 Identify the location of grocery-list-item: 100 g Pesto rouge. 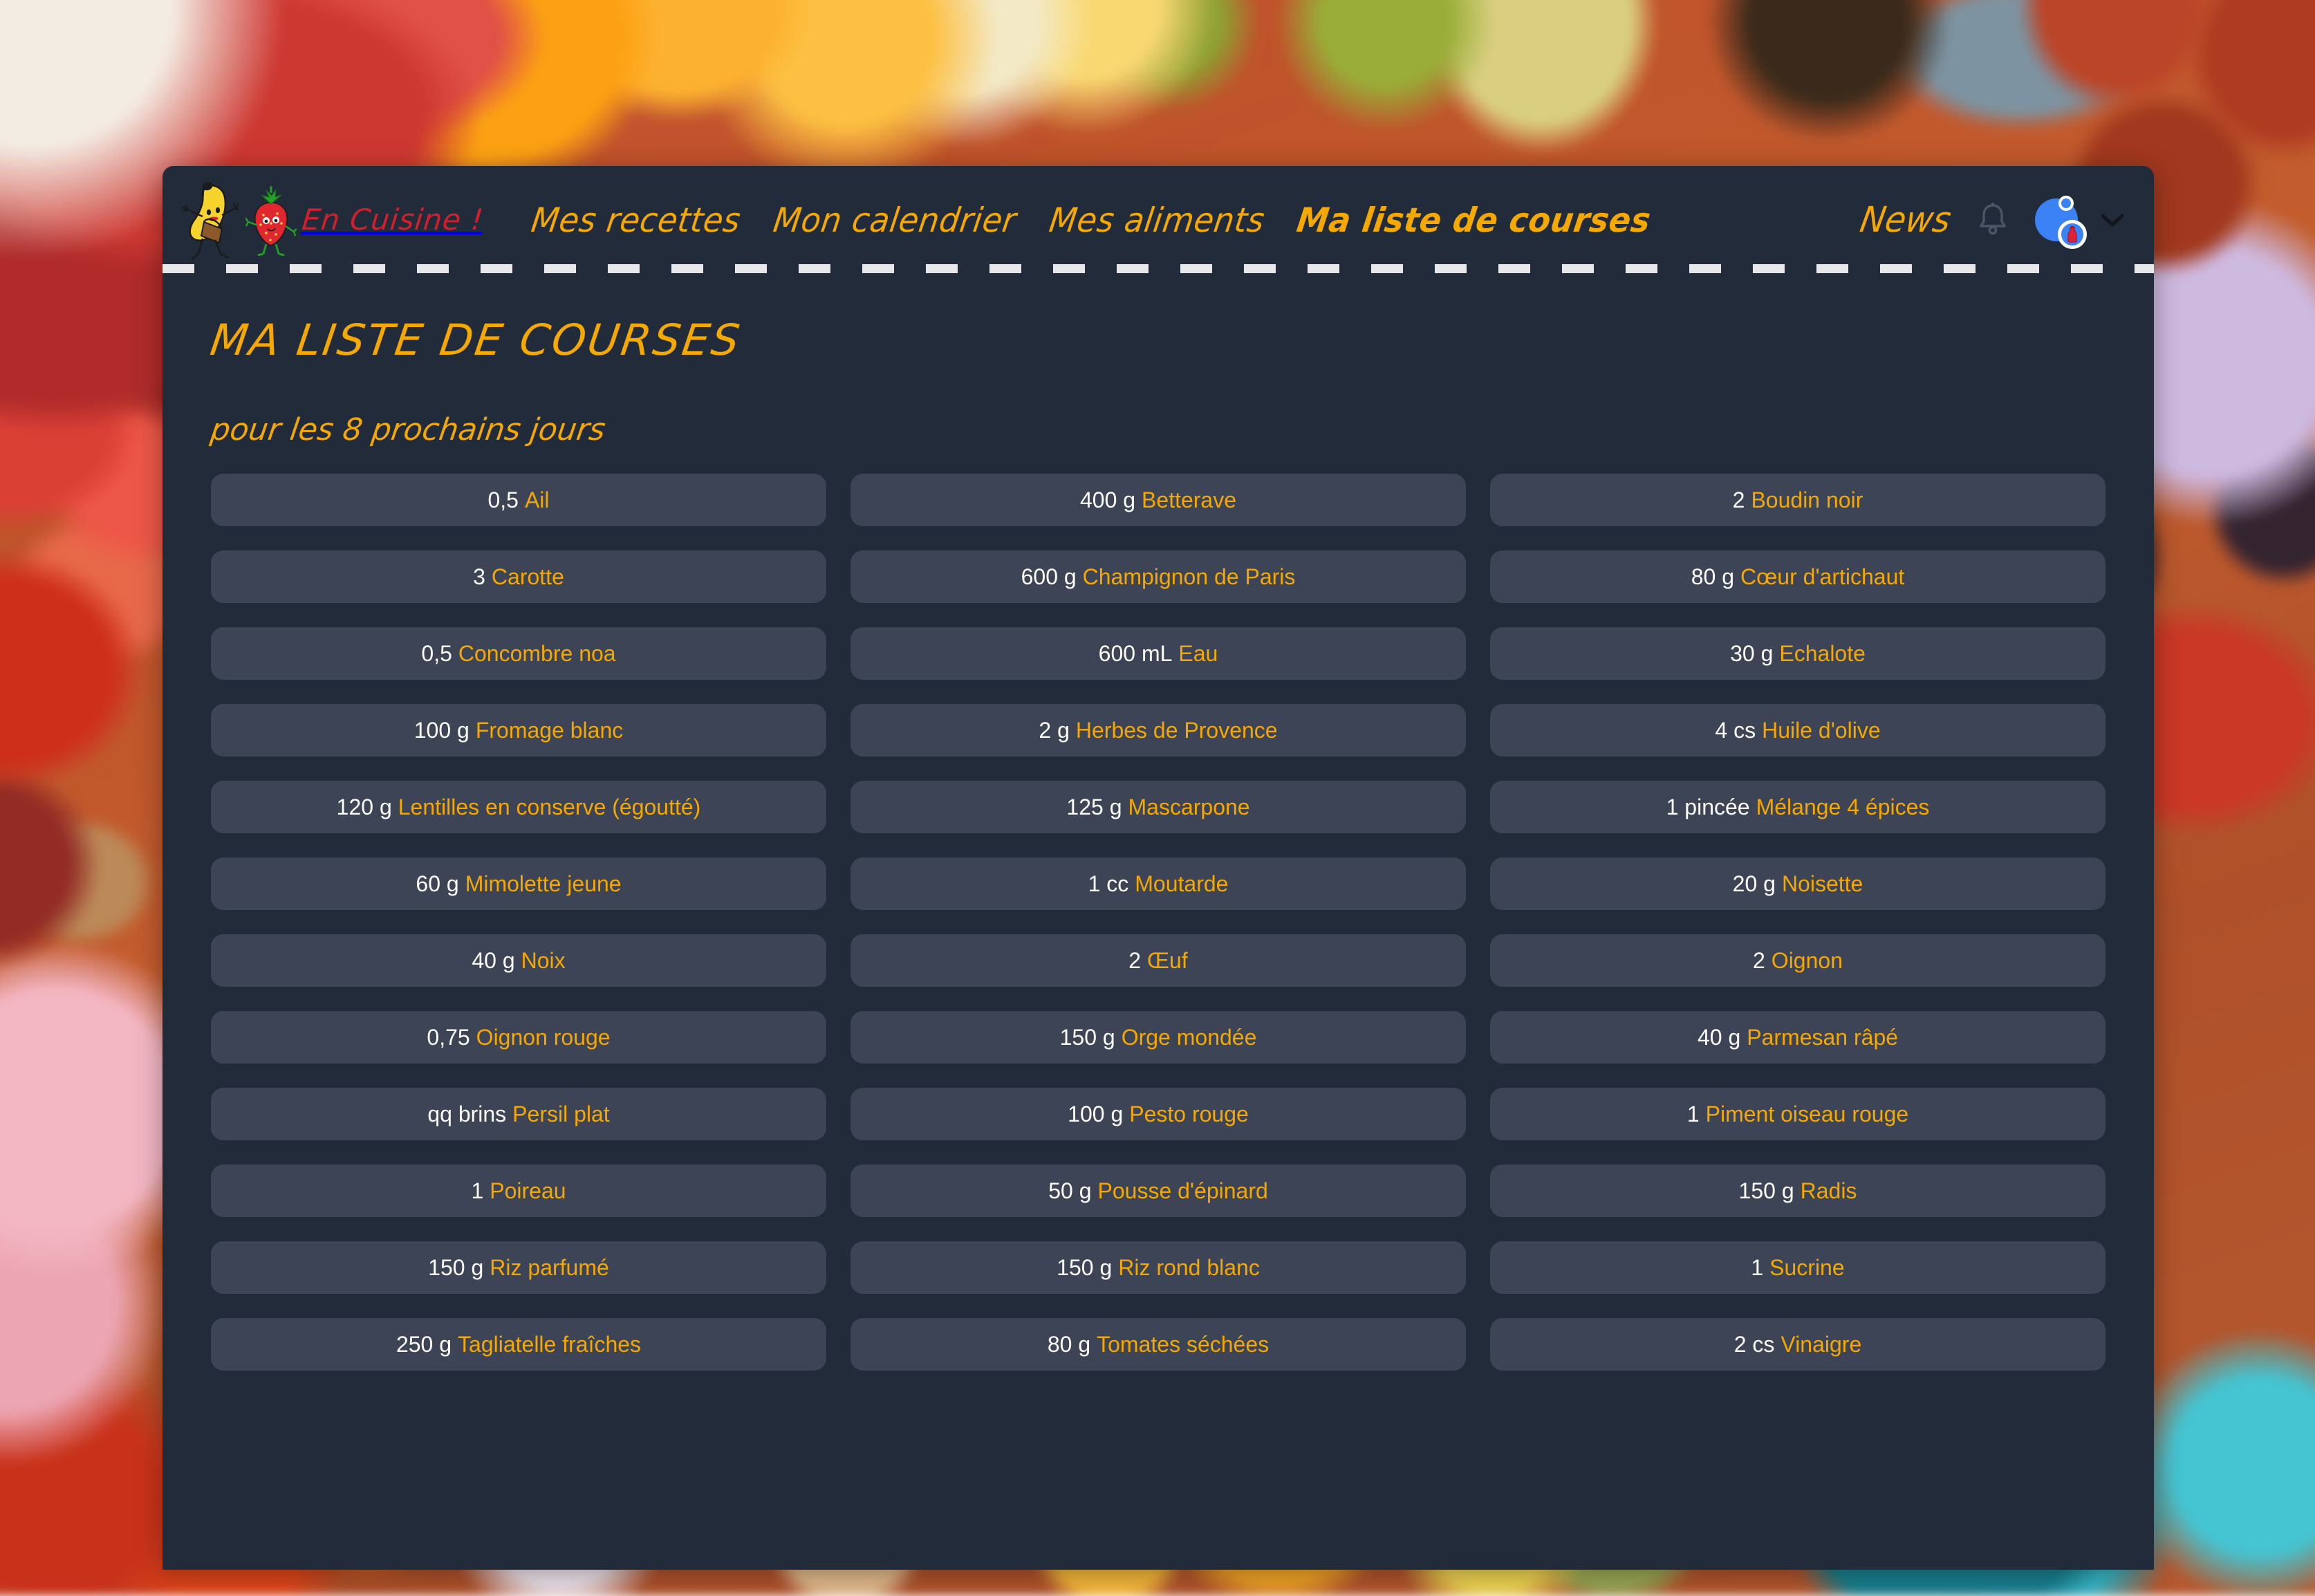
(1158, 1114).